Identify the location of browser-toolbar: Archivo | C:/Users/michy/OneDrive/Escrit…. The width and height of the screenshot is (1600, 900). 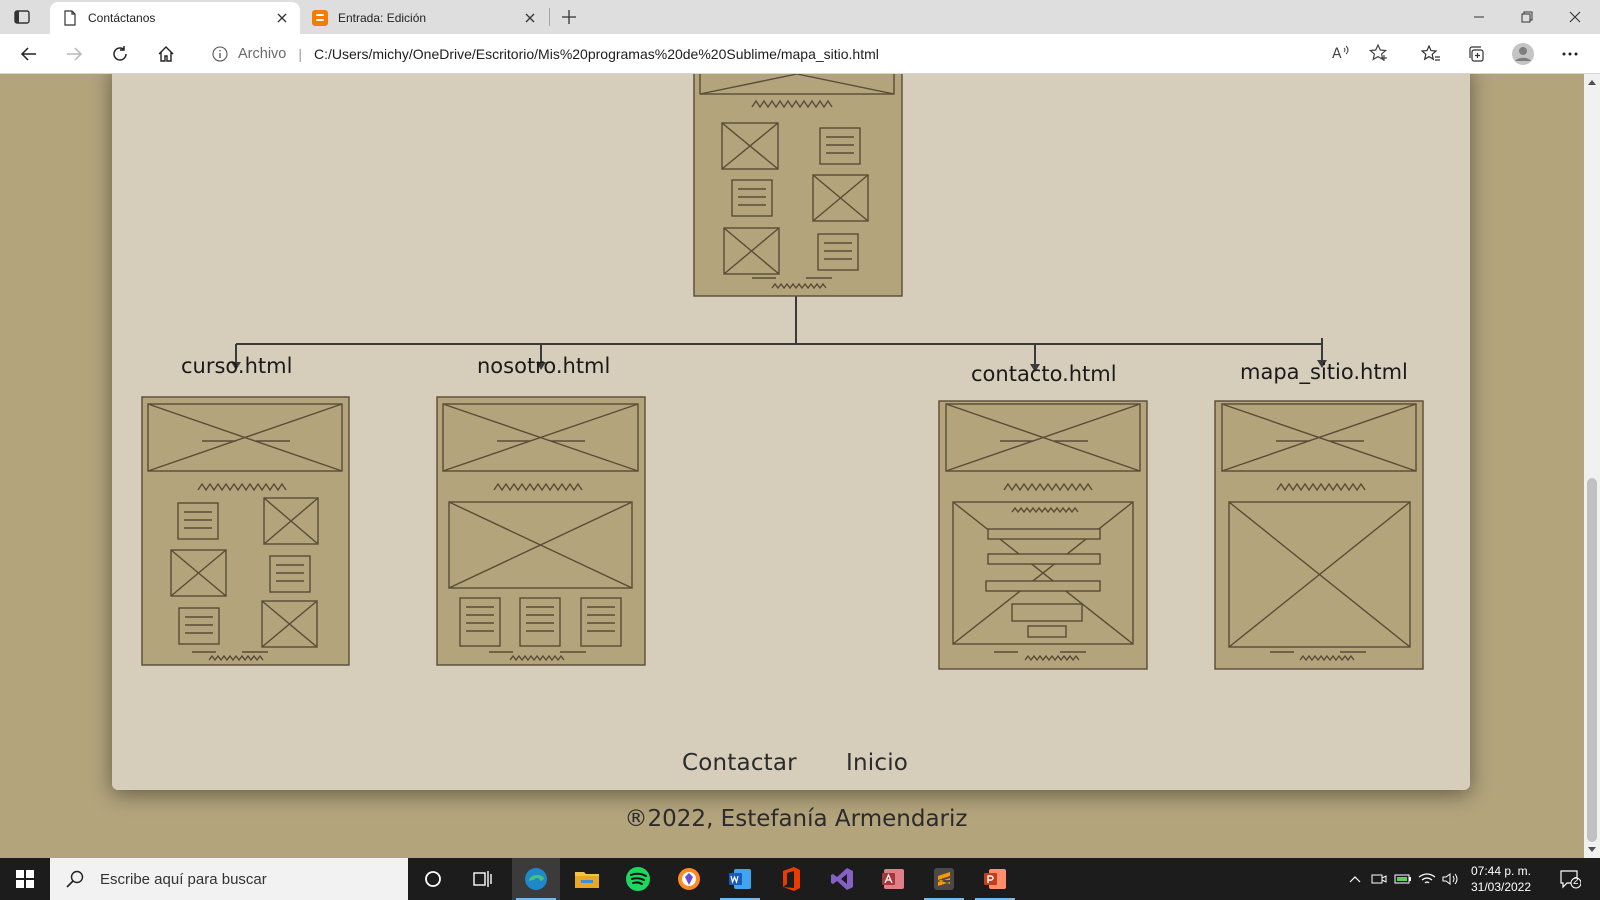
(800, 54).